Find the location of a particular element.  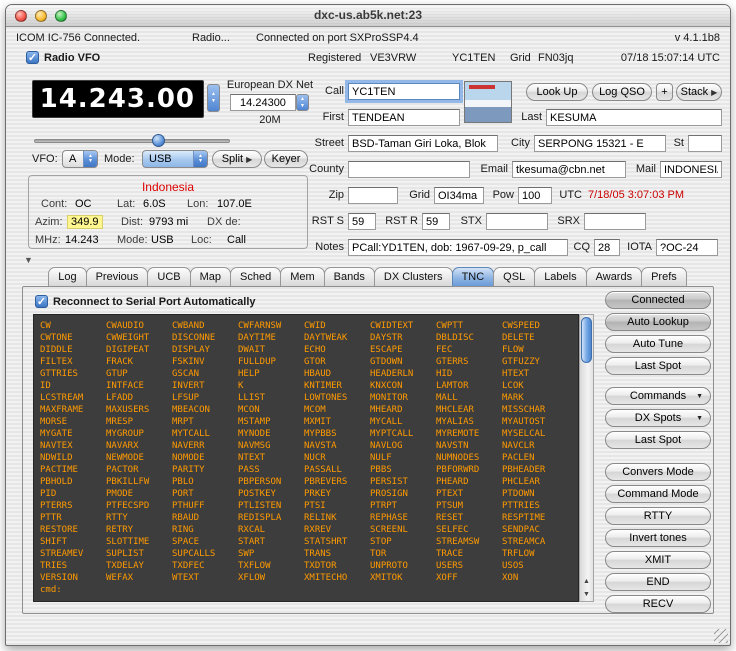

county-field is located at coordinates (409, 169).